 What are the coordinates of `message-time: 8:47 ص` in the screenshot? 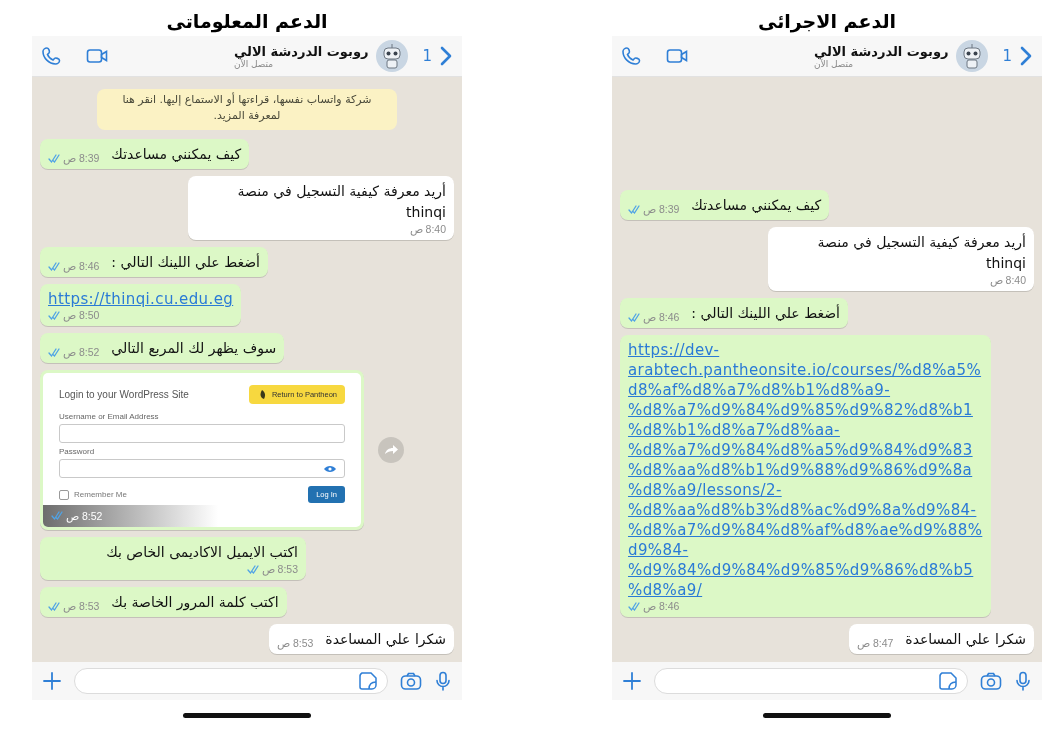 It's located at (875, 643).